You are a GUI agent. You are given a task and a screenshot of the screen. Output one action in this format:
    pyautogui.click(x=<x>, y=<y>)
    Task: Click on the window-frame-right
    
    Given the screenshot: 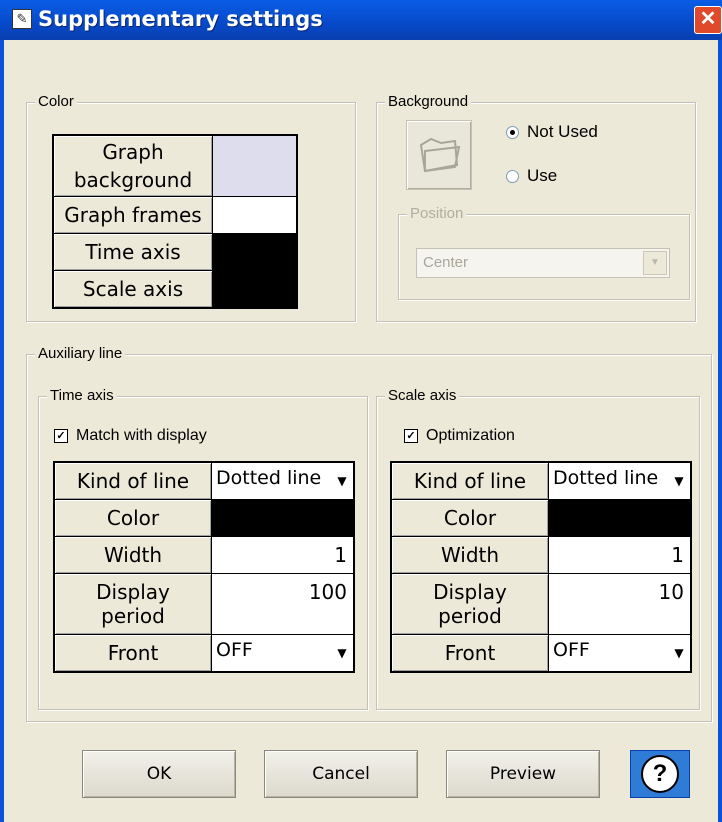 What is the action you would take?
    pyautogui.click(x=720, y=431)
    